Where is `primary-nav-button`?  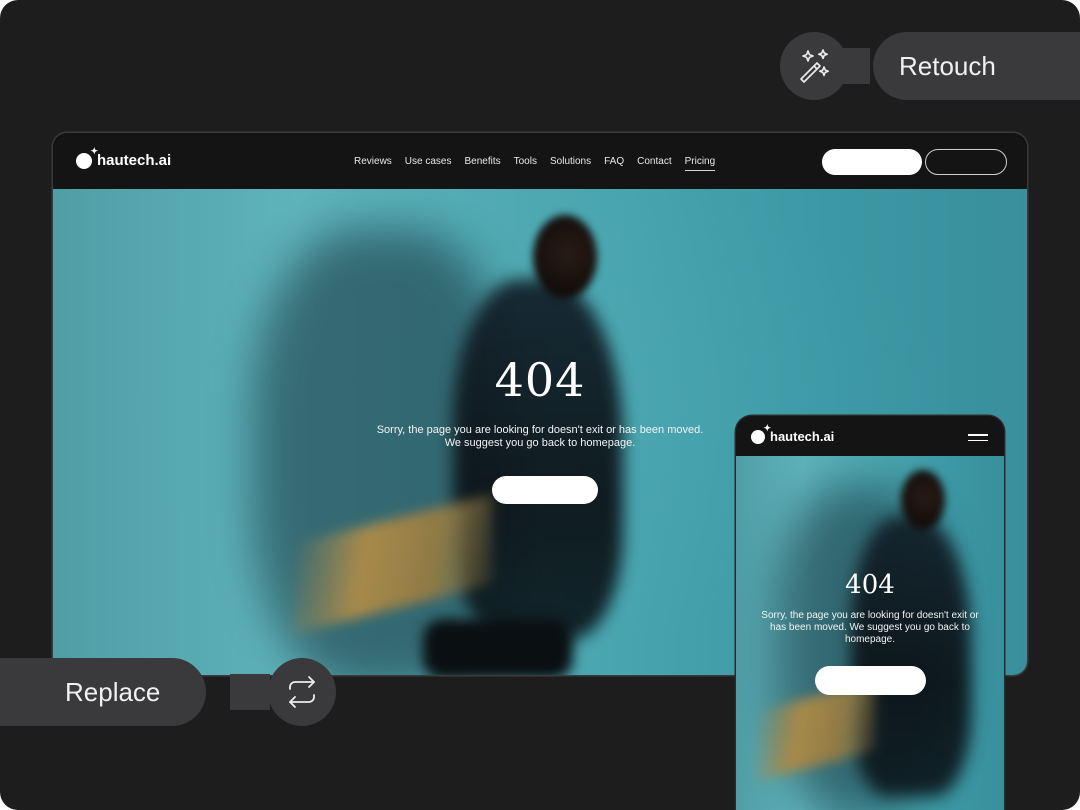
primary-nav-button is located at coordinates (872, 162).